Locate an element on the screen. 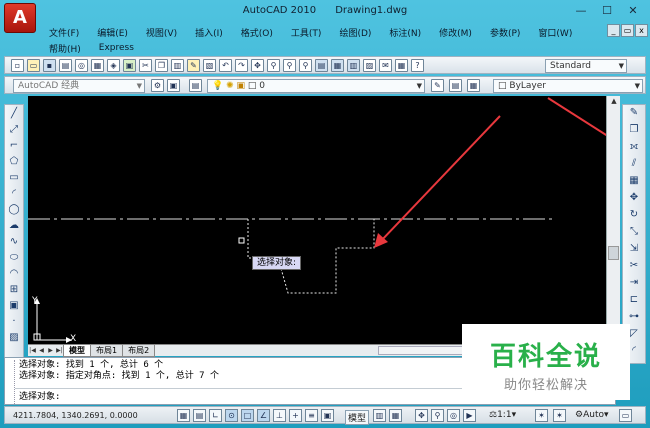 The image size is (650, 428). vertical-scrollbar: ▲ ▼ is located at coordinates (613, 225).